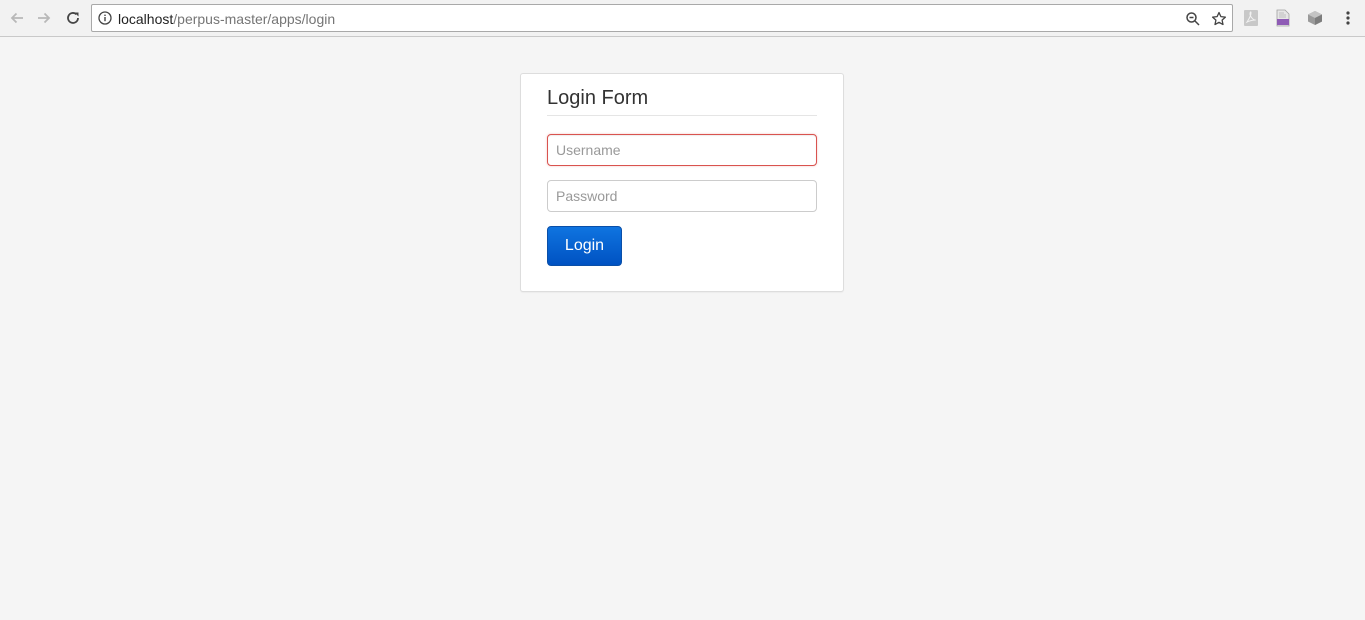 The height and width of the screenshot is (620, 1365). I want to click on url-path: /perpus-master/apps/login, so click(254, 19).